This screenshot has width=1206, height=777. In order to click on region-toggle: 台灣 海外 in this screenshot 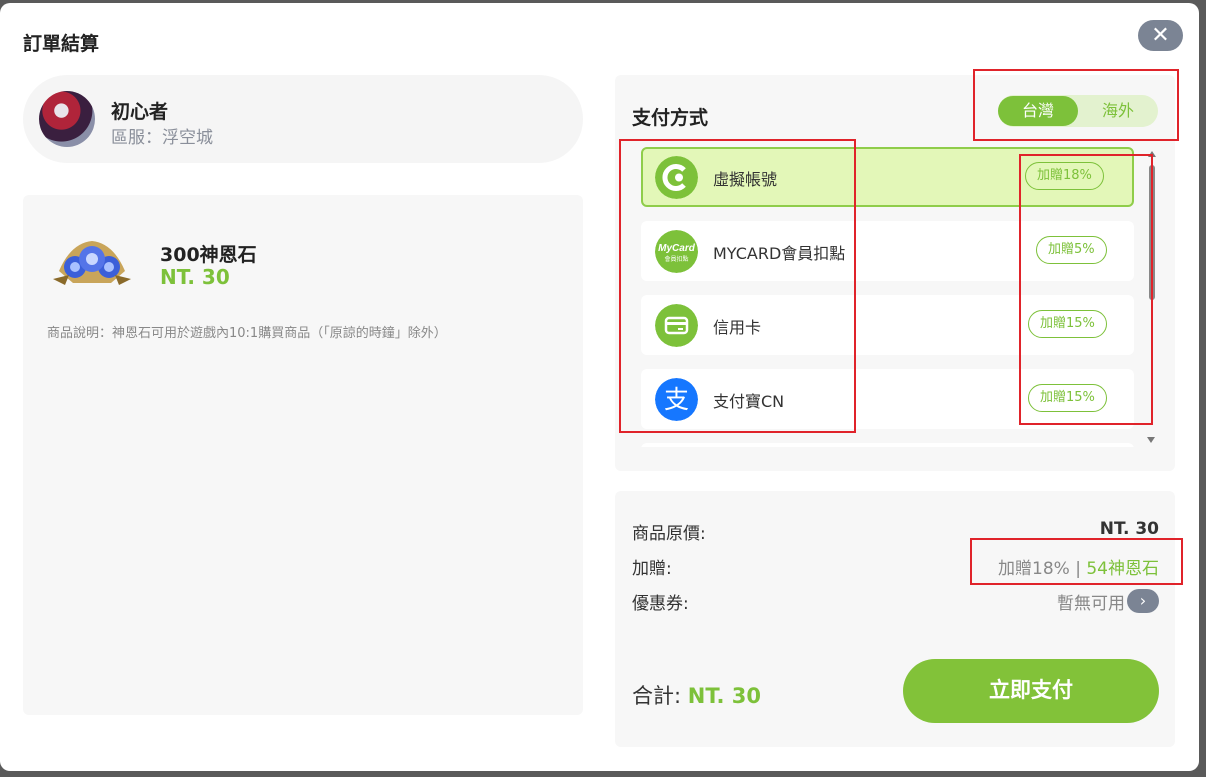, I will do `click(1078, 111)`.